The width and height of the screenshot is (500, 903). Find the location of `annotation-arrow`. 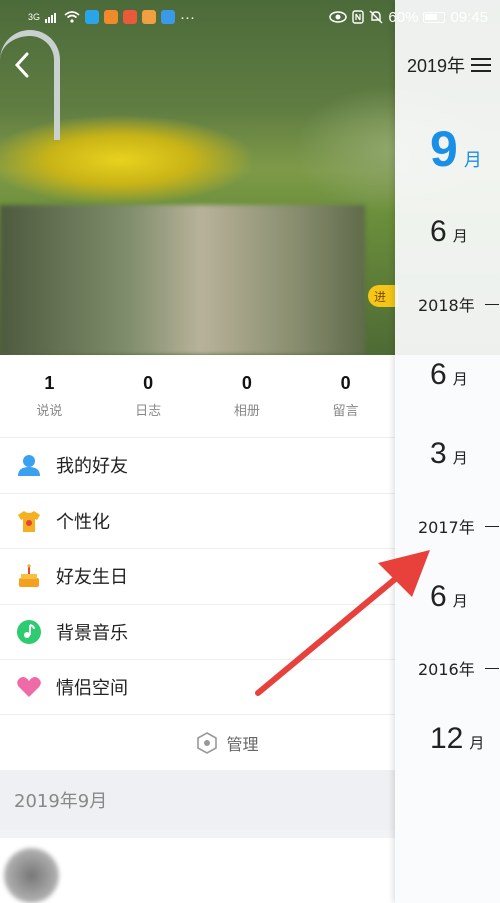

annotation-arrow is located at coordinates (342, 623).